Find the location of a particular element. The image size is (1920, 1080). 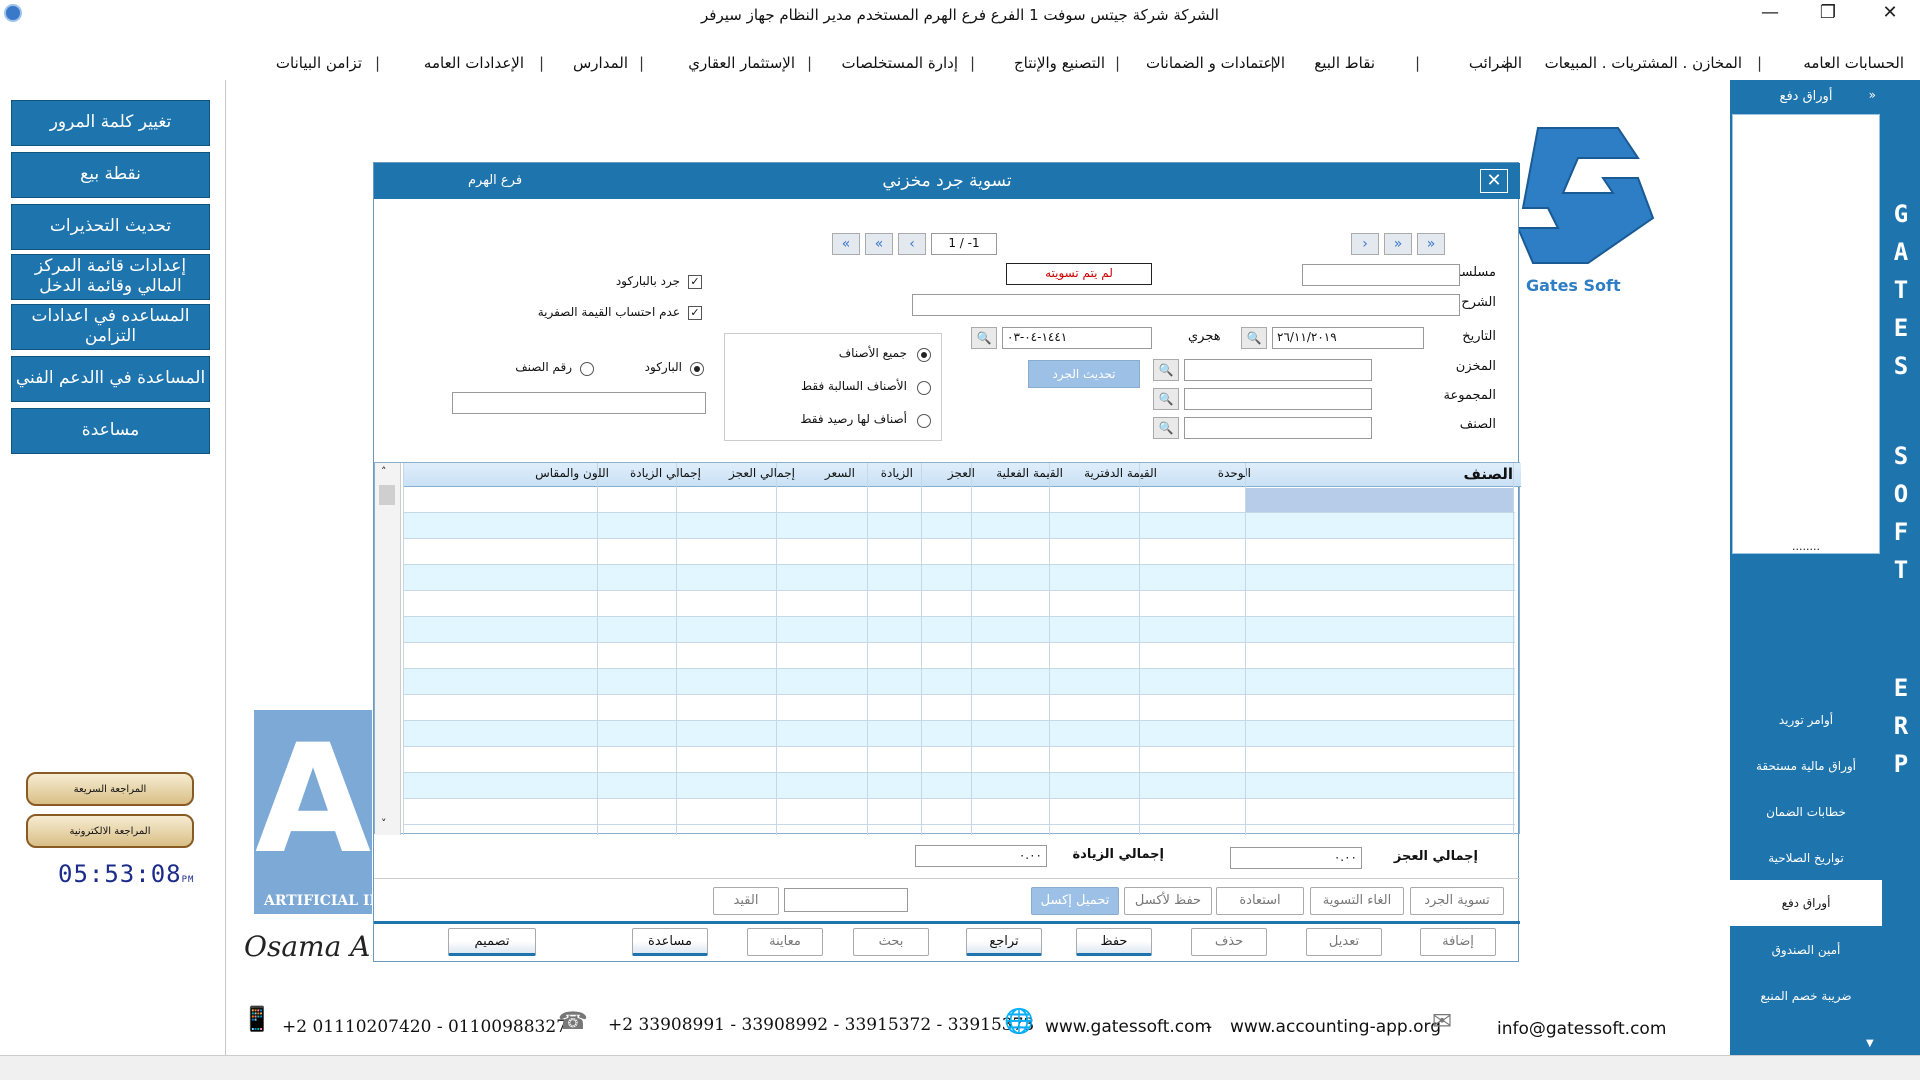

item-input is located at coordinates (1278, 428).